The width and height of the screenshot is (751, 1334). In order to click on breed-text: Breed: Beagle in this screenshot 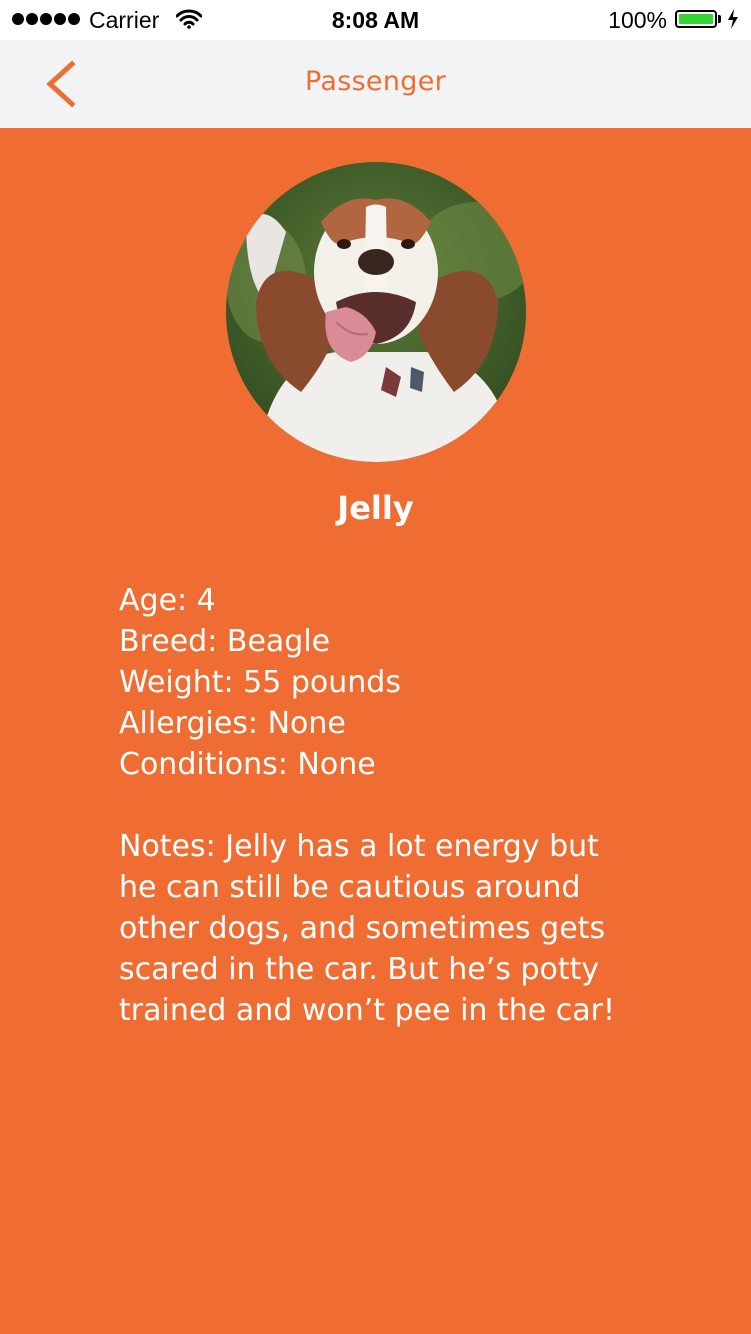, I will do `click(225, 641)`.